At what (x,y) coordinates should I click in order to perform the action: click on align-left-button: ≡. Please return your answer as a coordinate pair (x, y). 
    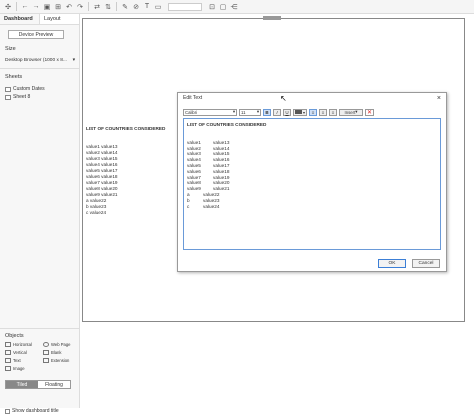
    Looking at the image, I should click on (313, 112).